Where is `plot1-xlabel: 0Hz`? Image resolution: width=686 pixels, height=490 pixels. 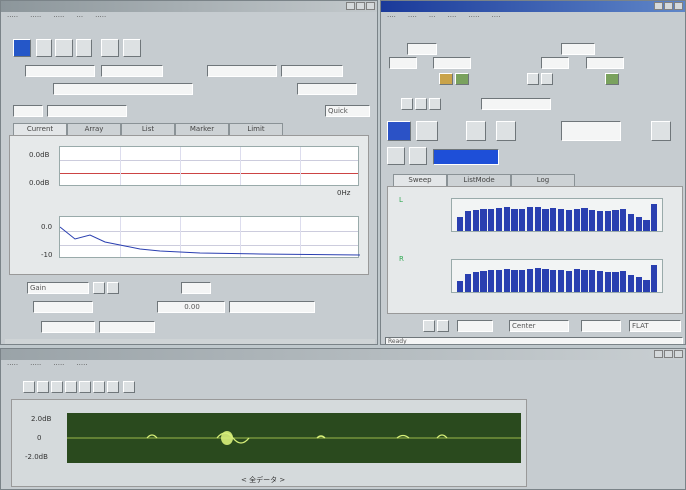 plot1-xlabel: 0Hz is located at coordinates (344, 193).